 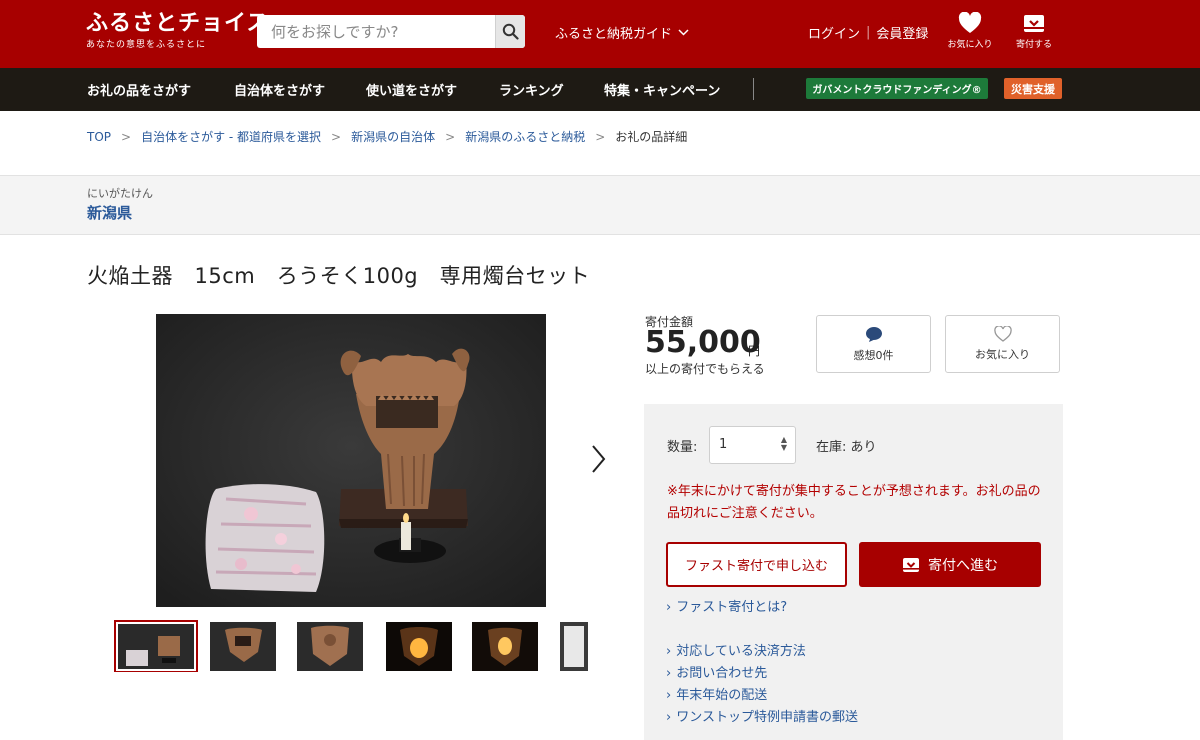 I want to click on prefecture-band: にいがたけん 新潟県, so click(x=600, y=205).